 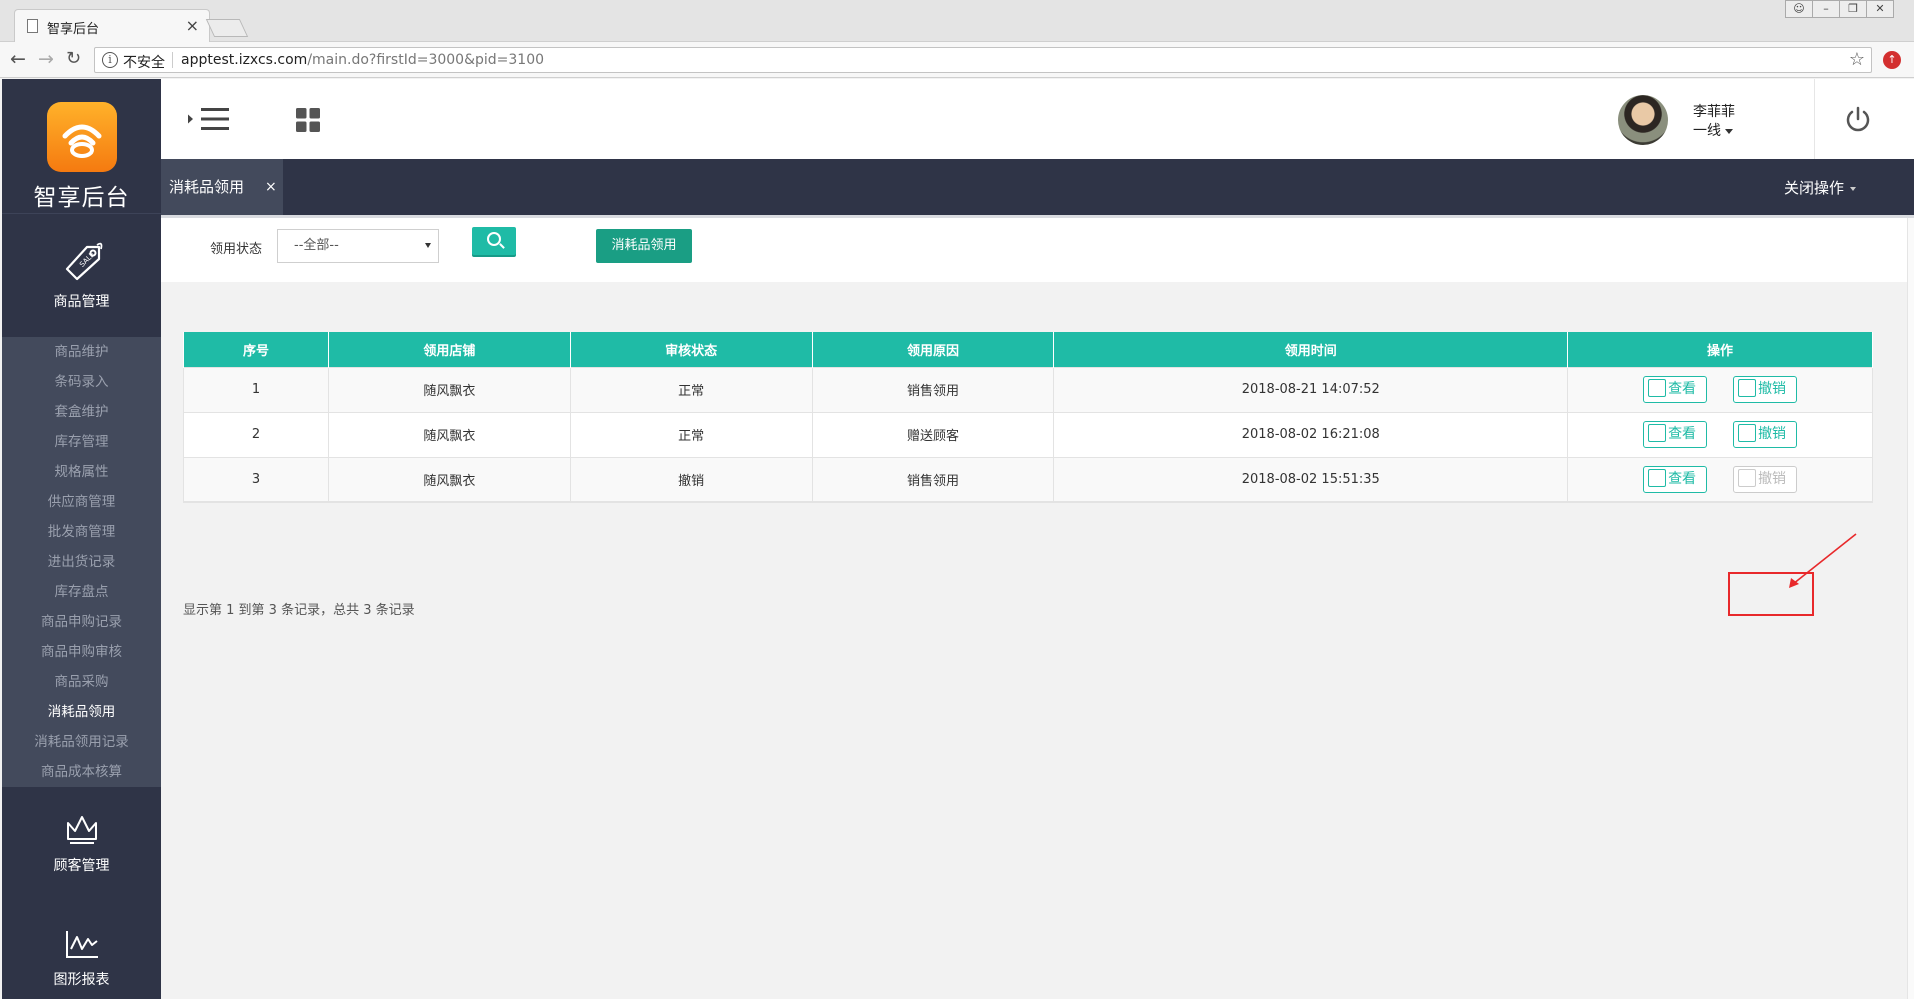 I want to click on submenu-item-stocktake: 库存盘点, so click(x=81, y=592).